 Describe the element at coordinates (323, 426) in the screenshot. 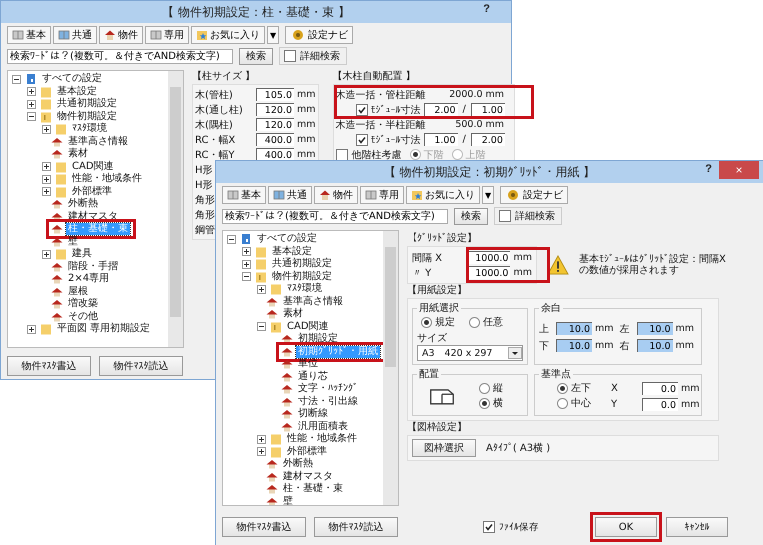

I see `tree-item: 汎用面積表` at that location.